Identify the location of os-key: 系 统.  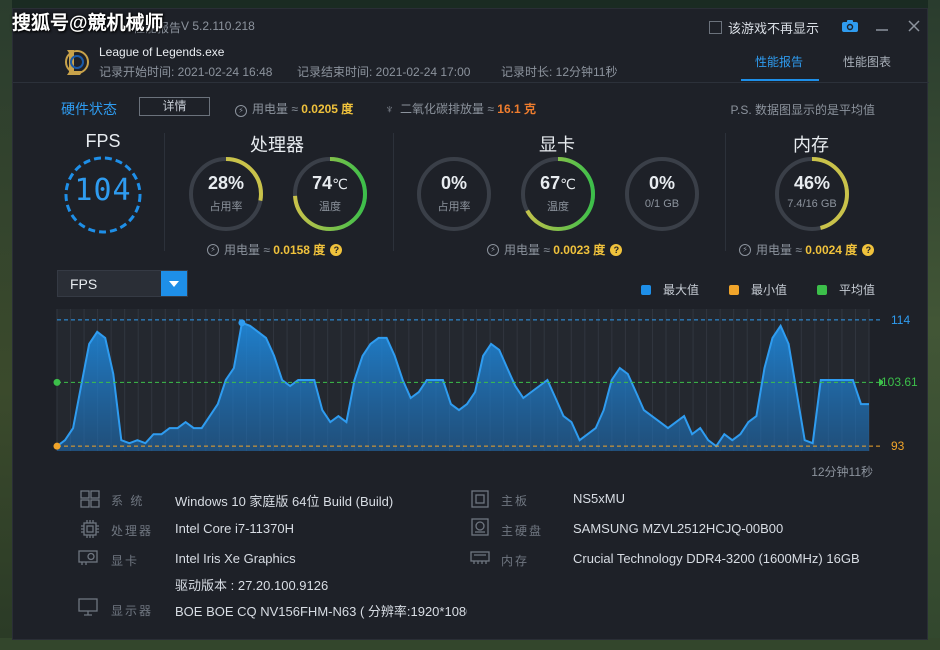
(128, 501).